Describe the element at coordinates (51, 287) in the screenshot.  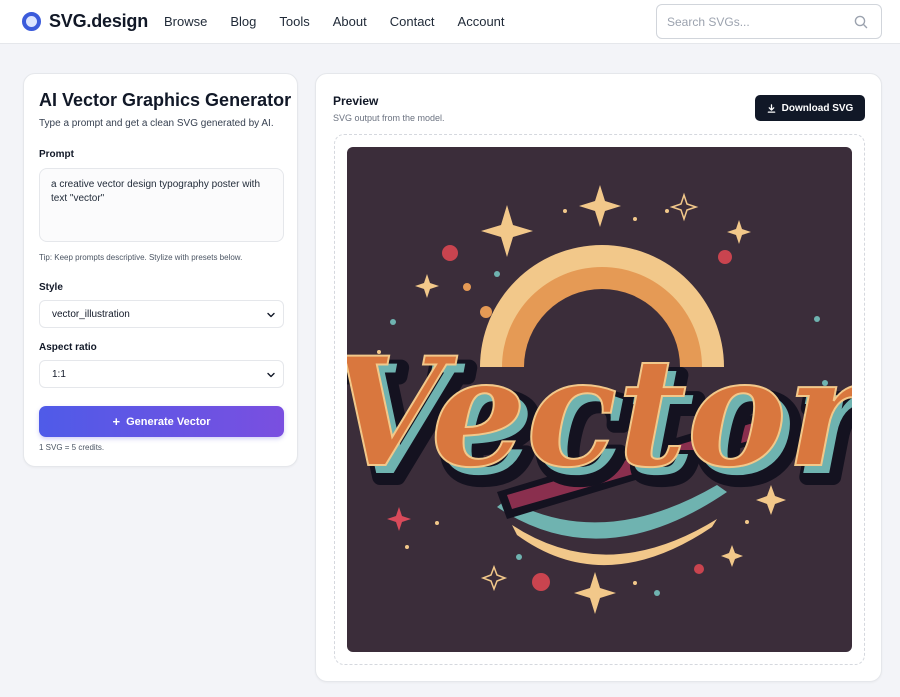
I see `style-label: Style` at that location.